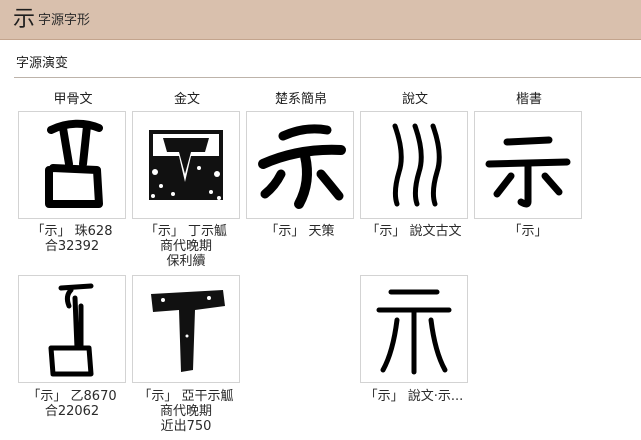 This screenshot has width=641, height=440. I want to click on divider, so click(327, 77).